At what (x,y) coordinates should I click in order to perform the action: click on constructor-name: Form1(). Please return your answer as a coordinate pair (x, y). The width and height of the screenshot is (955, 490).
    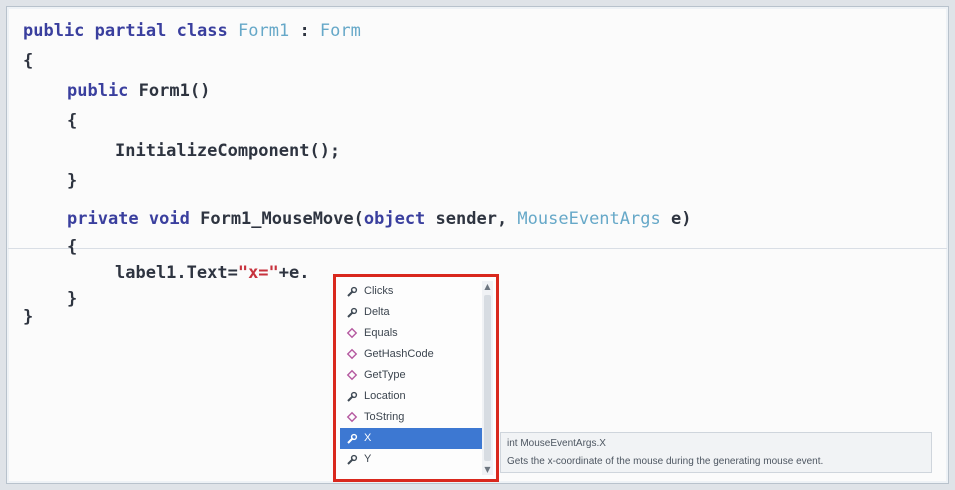
    Looking at the image, I should click on (174, 91).